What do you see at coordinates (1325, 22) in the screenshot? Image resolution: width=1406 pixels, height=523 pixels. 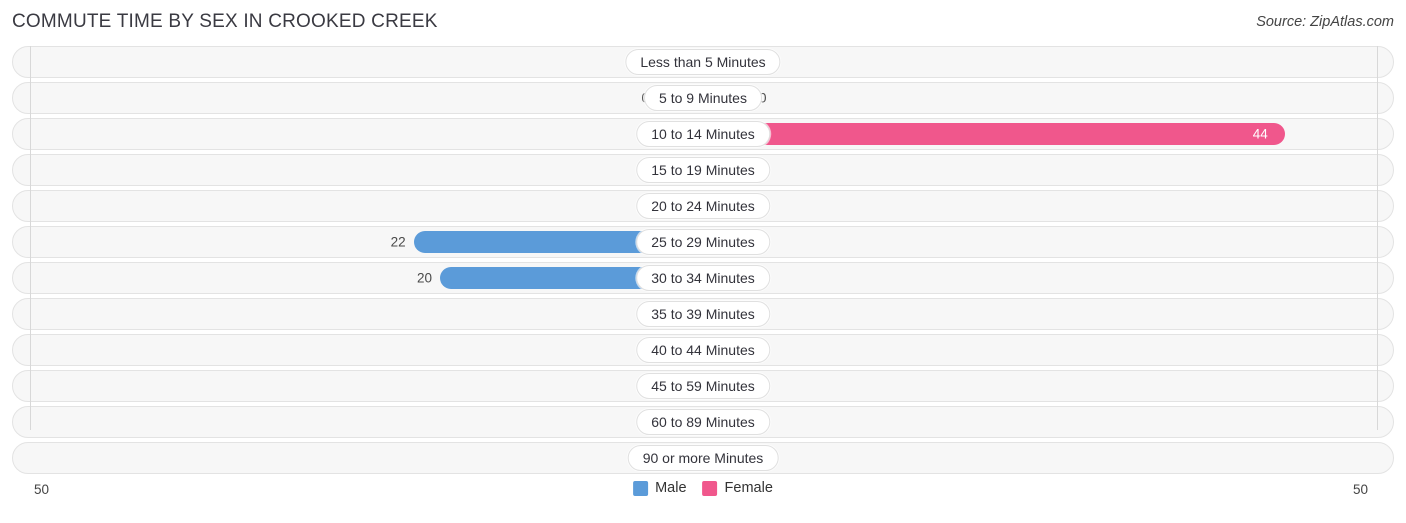 I see `source-attribution: Source: ZipAtlas.com` at bounding box center [1325, 22].